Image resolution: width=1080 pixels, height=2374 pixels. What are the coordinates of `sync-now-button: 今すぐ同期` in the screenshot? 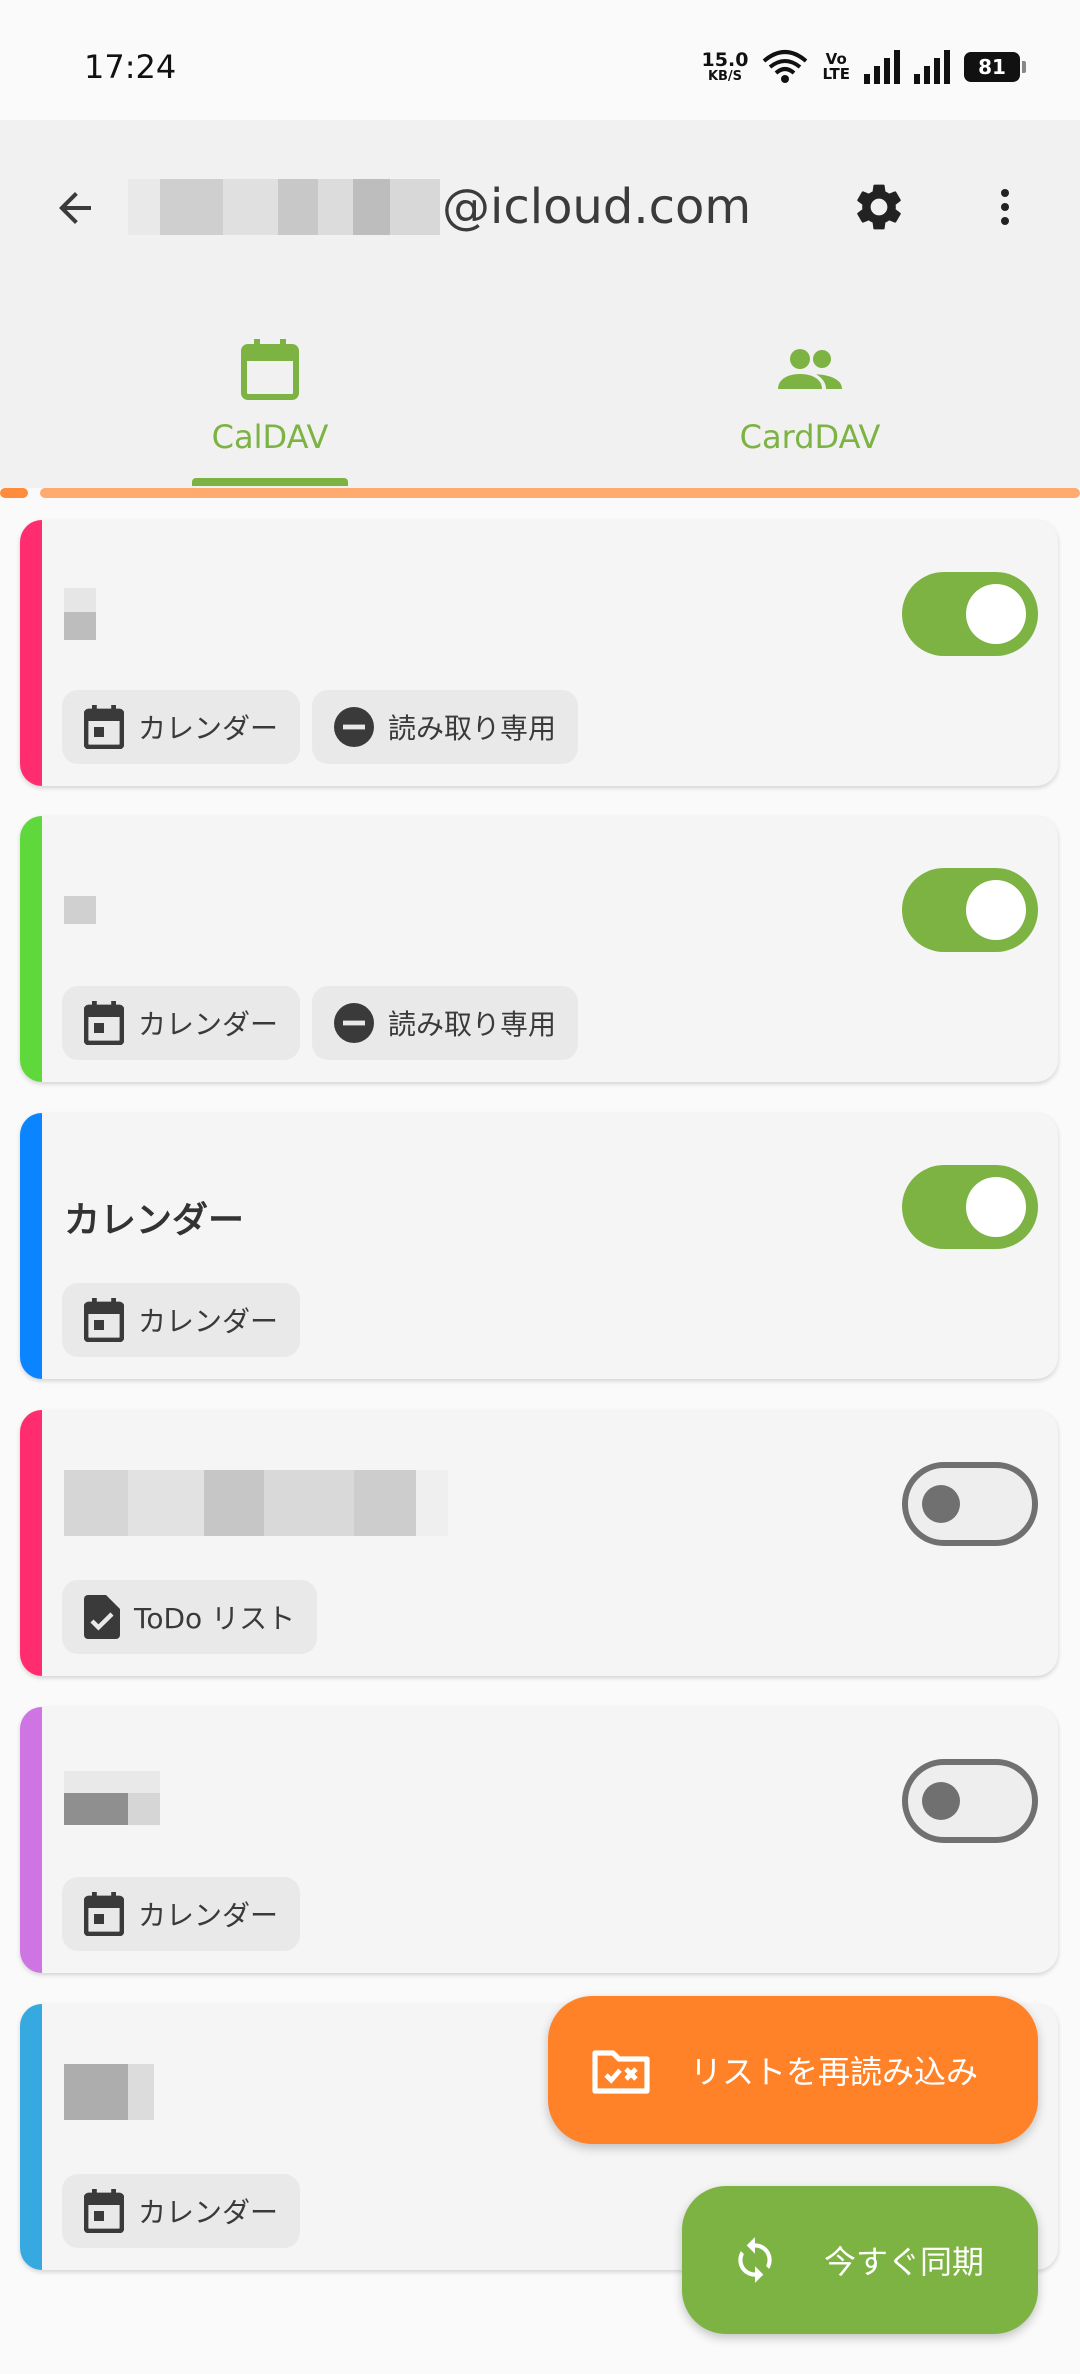 It's located at (860, 2260).